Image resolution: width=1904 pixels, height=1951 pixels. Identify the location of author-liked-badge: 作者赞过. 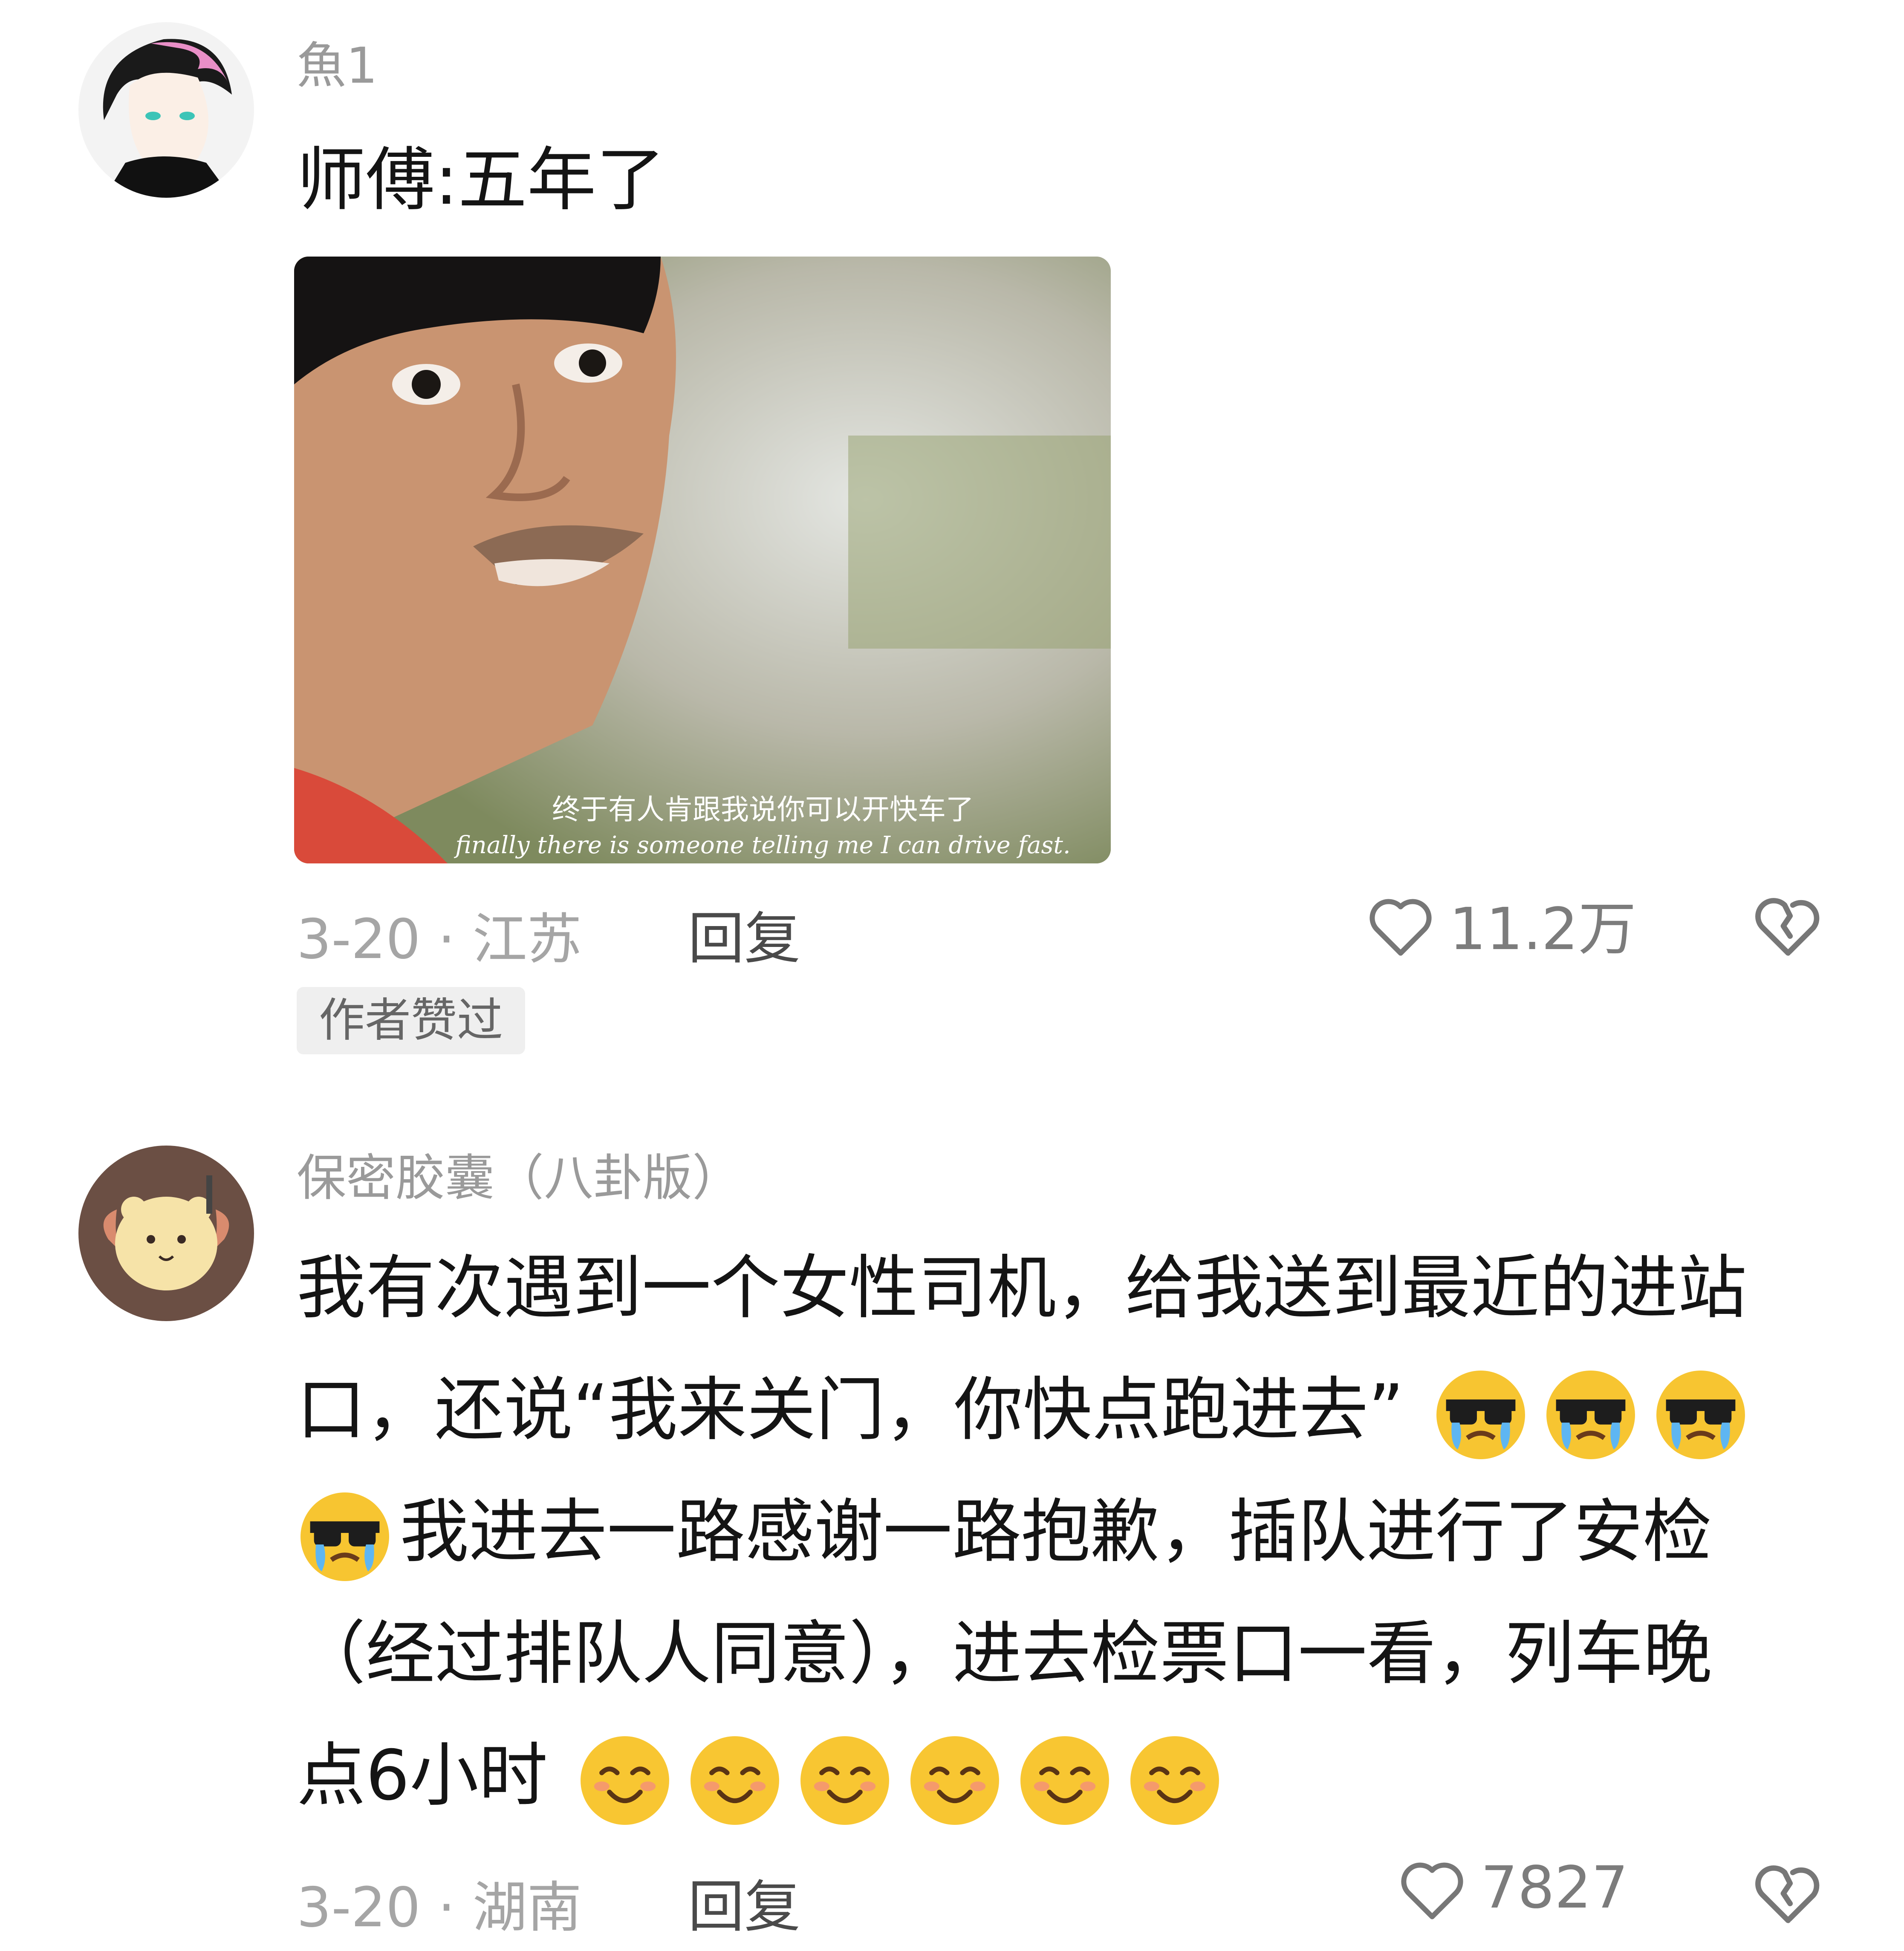
(411, 1020).